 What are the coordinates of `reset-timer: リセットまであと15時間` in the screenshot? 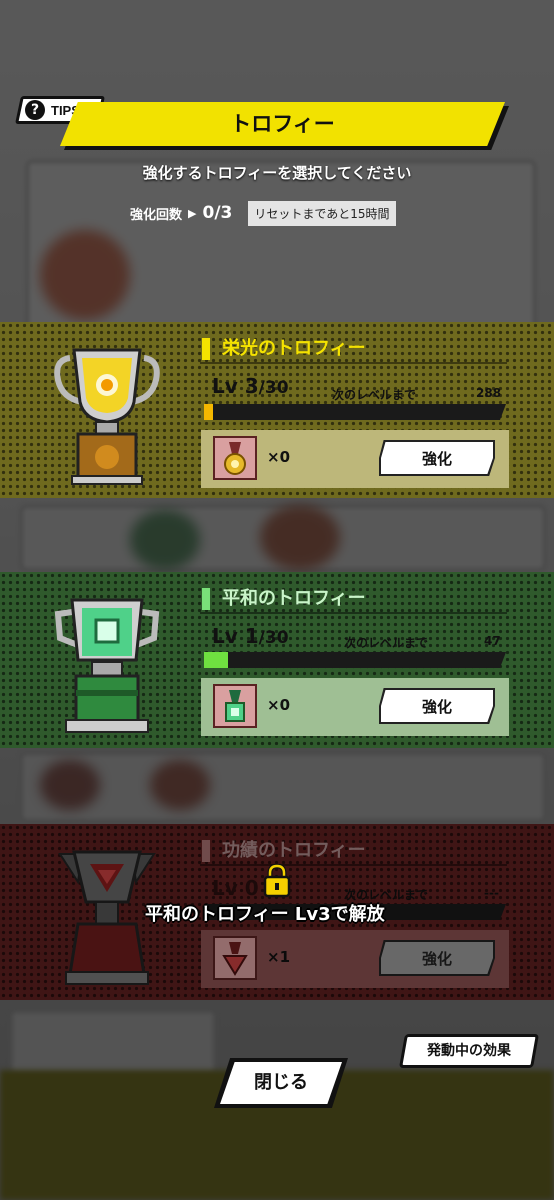 It's located at (322, 213).